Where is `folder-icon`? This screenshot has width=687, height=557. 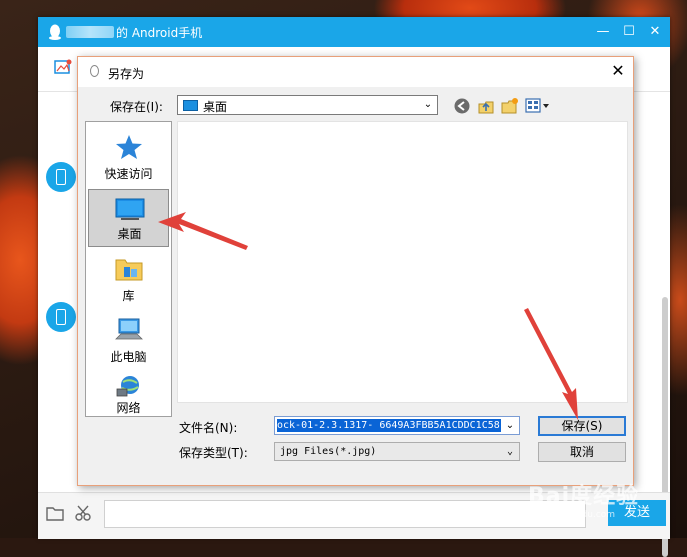 folder-icon is located at coordinates (55, 513).